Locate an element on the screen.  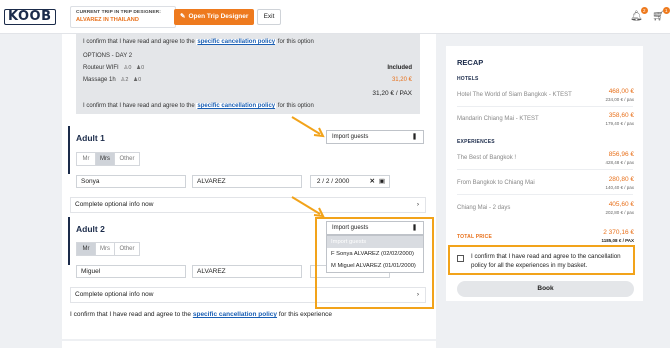
recap-experience-1-pax: 428,48 € / pax is located at coordinates (619, 162).